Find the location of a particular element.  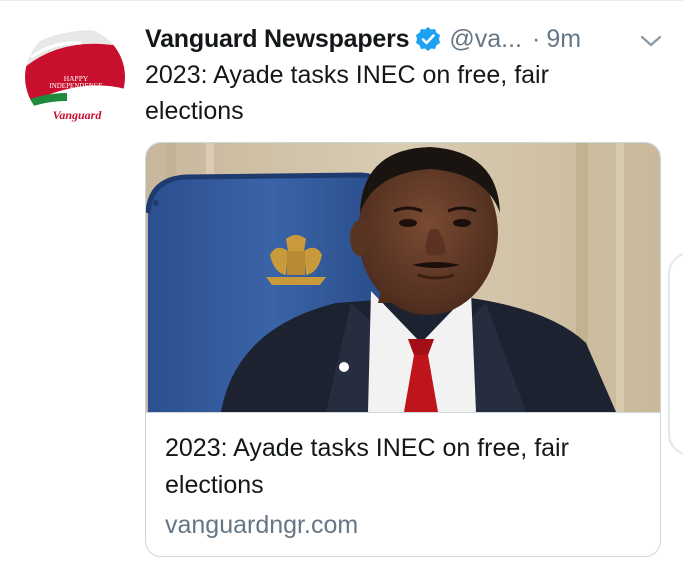

card-domain: vanguardngr.com is located at coordinates (261, 525).